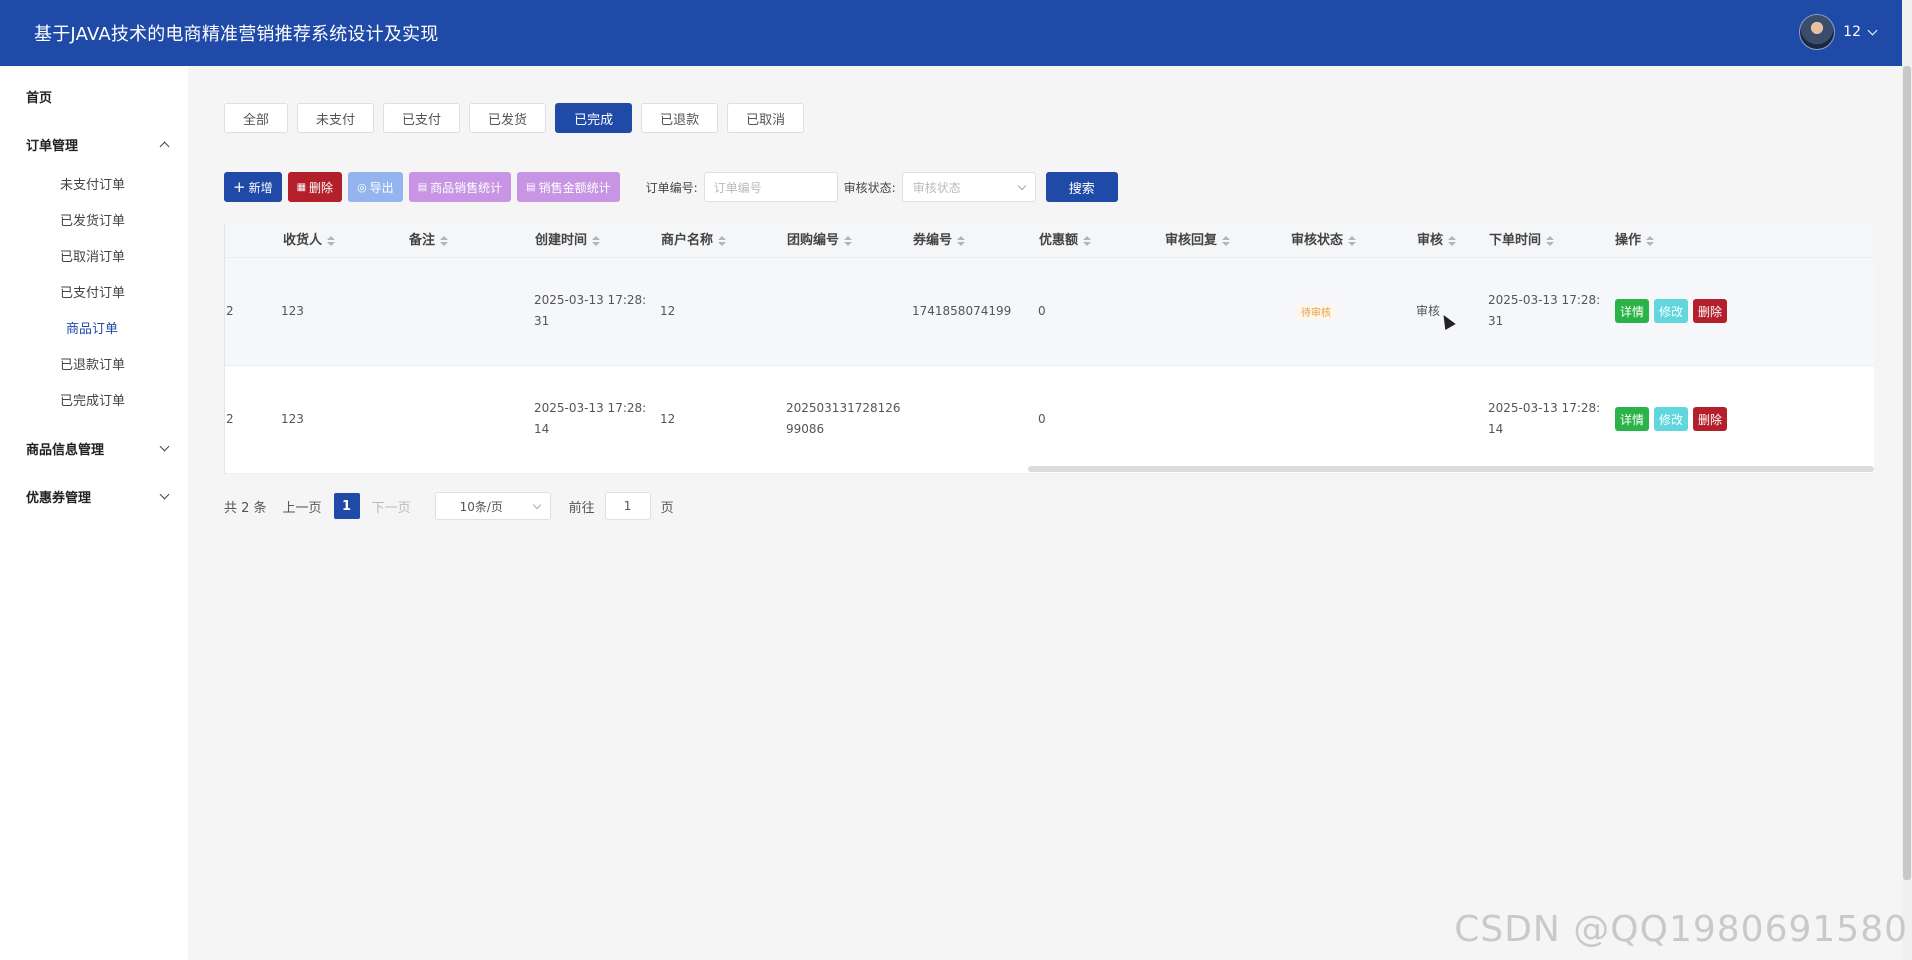 Image resolution: width=1912 pixels, height=960 pixels. I want to click on column-header-review-status: 审核状态, so click(1324, 241).